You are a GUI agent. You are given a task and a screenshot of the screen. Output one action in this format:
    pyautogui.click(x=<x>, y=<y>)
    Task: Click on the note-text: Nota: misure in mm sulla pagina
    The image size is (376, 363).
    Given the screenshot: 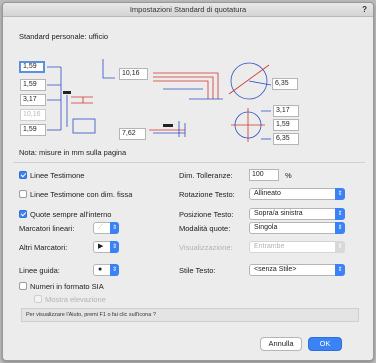 What is the action you would take?
    pyautogui.click(x=73, y=152)
    